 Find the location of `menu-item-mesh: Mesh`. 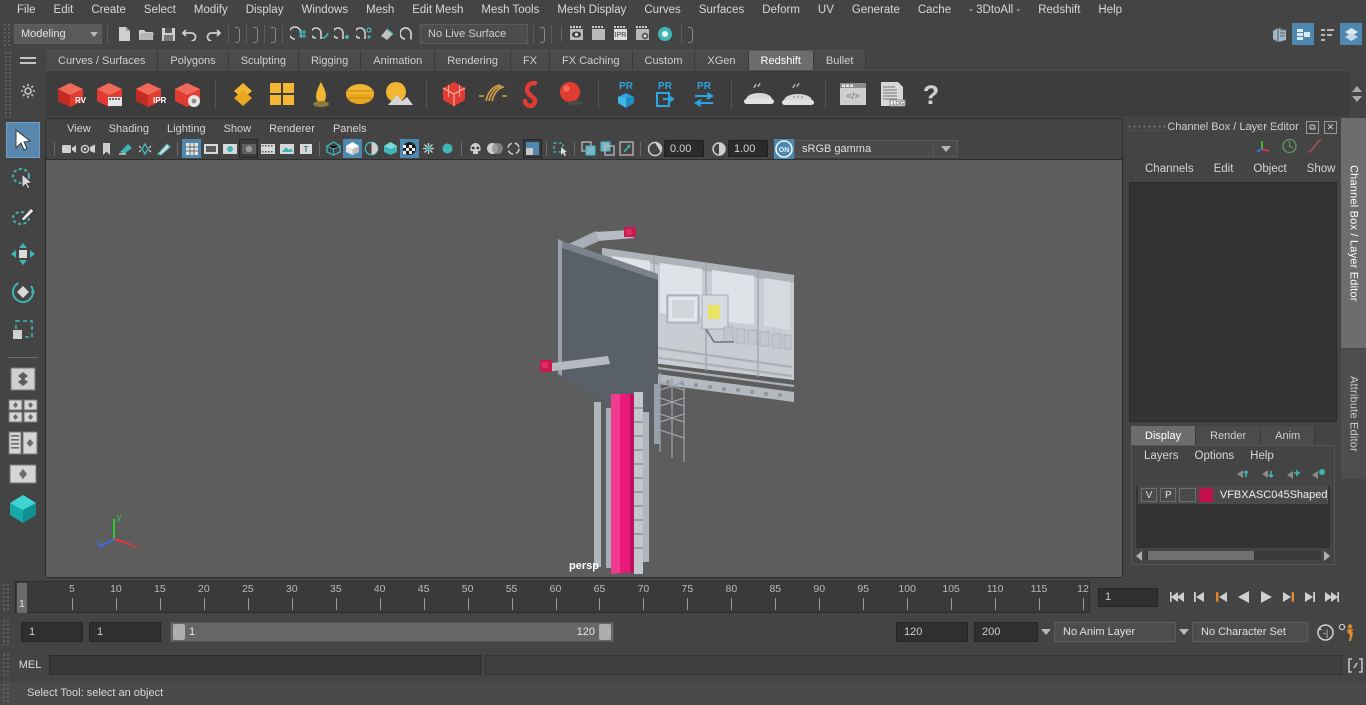

menu-item-mesh: Mesh is located at coordinates (380, 10).